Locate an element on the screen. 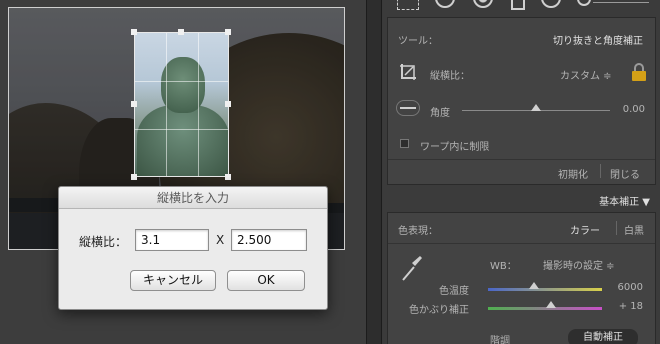 The height and width of the screenshot is (344, 660). angle-label: 角度 is located at coordinates (440, 113).